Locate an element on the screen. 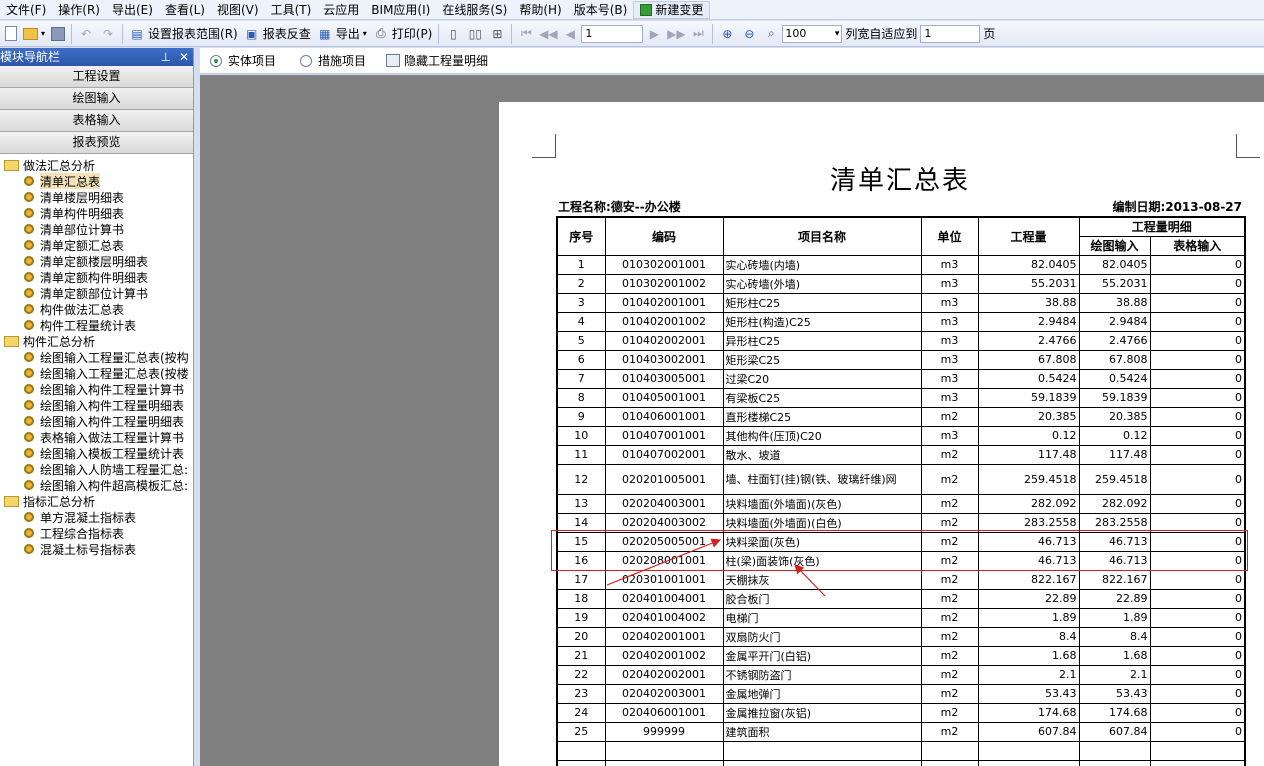  cell-qty: 53.43 is located at coordinates (1028, 693).